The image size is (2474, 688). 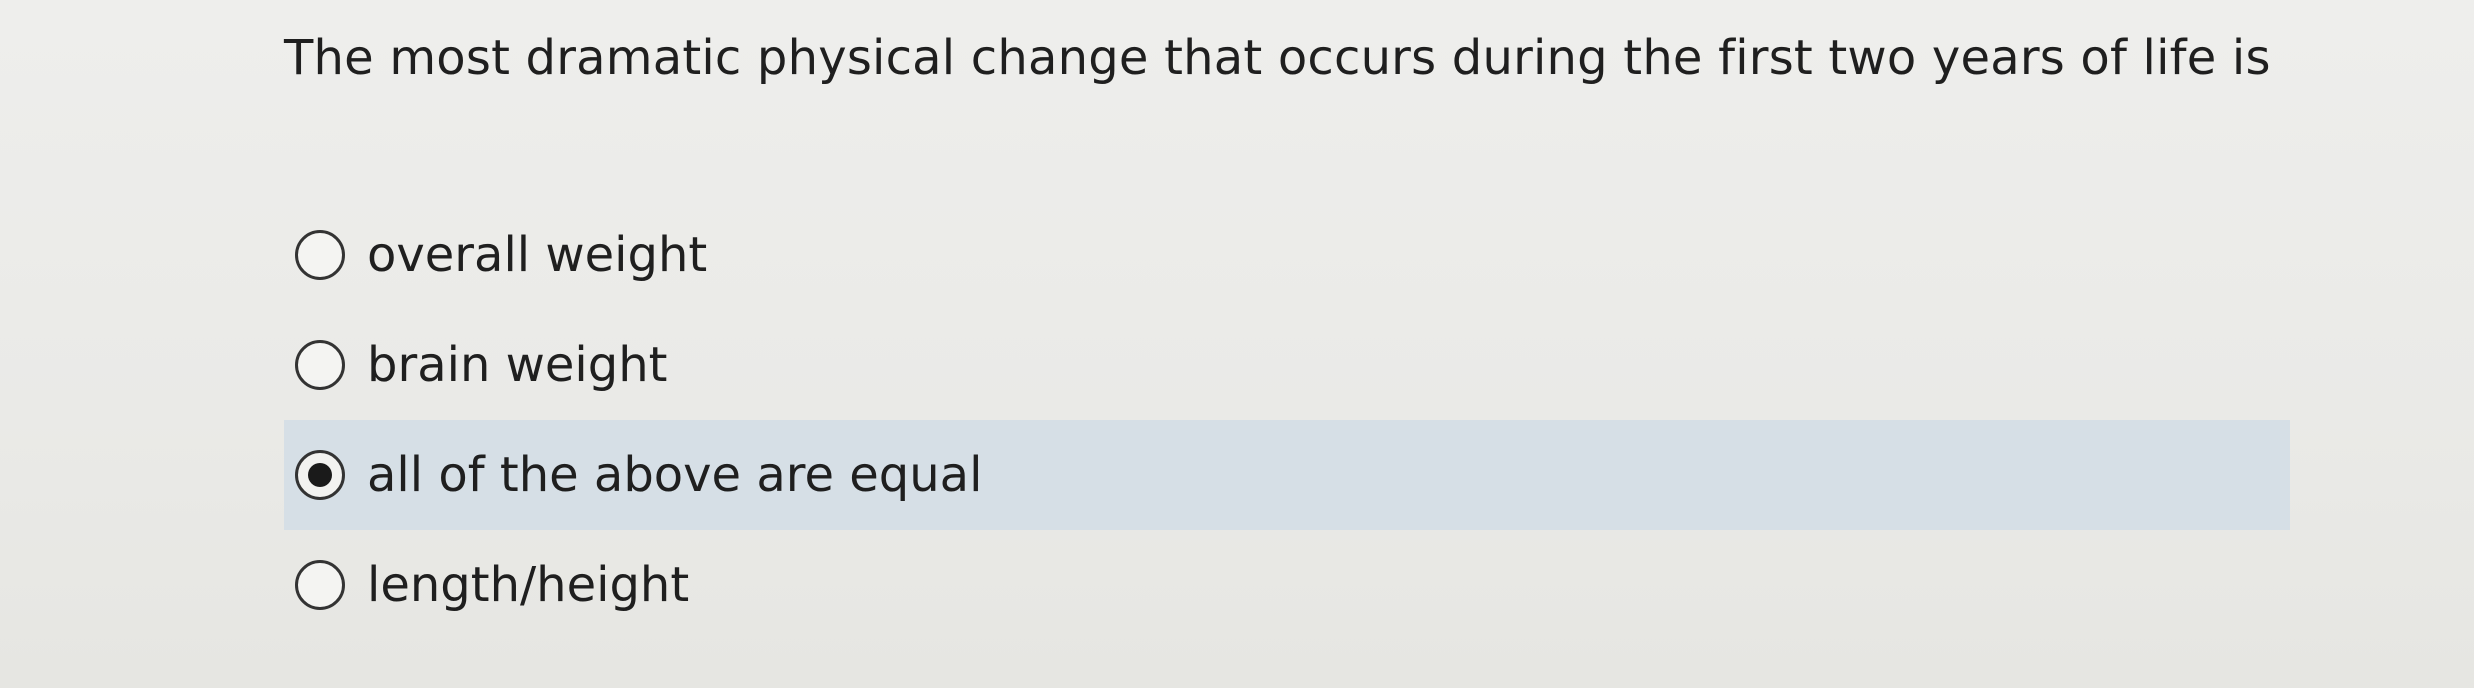 What do you see at coordinates (1287, 585) in the screenshot?
I see `option-length-height: length/height` at bounding box center [1287, 585].